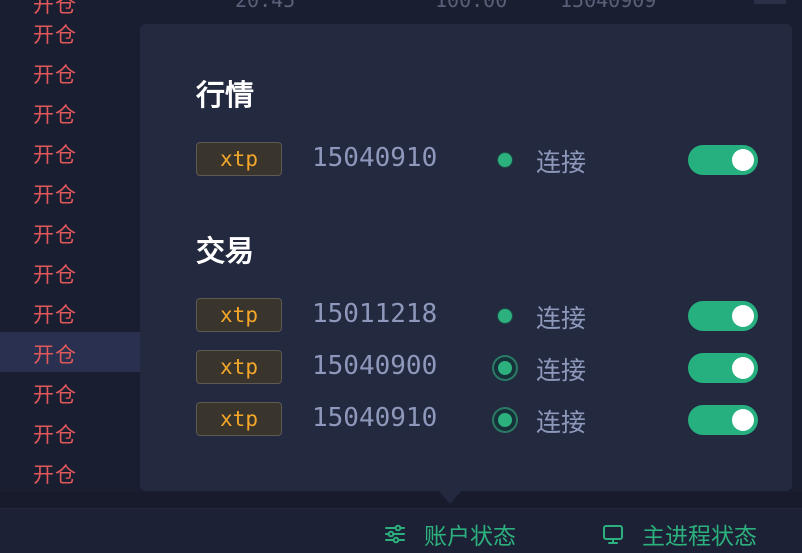 The width and height of the screenshot is (802, 553). Describe the element at coordinates (699, 537) in the screenshot. I see `main-process-status-label: 主进程状态` at that location.